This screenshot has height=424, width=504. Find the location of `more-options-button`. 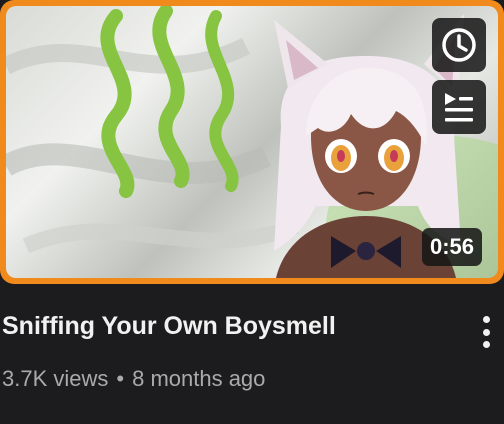

more-options-button is located at coordinates (486, 332).